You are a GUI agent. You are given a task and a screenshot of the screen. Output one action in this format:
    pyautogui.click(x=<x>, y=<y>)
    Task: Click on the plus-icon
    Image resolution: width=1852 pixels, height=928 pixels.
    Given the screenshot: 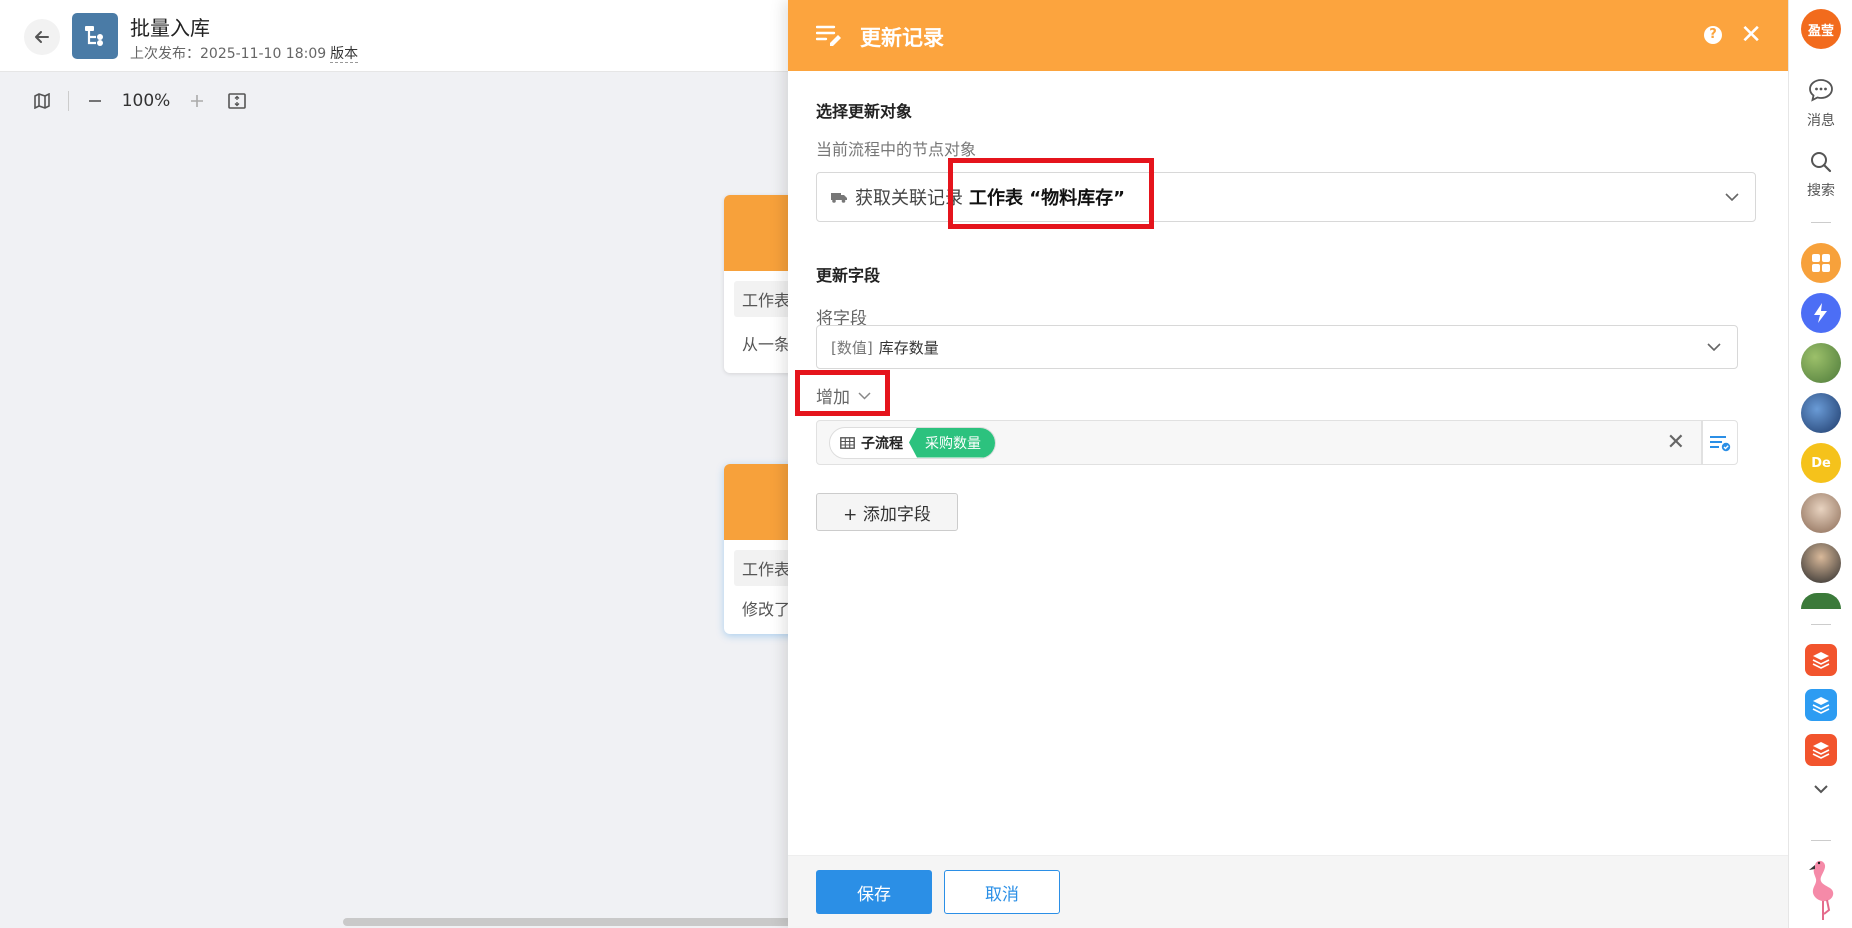 What is the action you would take?
    pyautogui.click(x=197, y=101)
    